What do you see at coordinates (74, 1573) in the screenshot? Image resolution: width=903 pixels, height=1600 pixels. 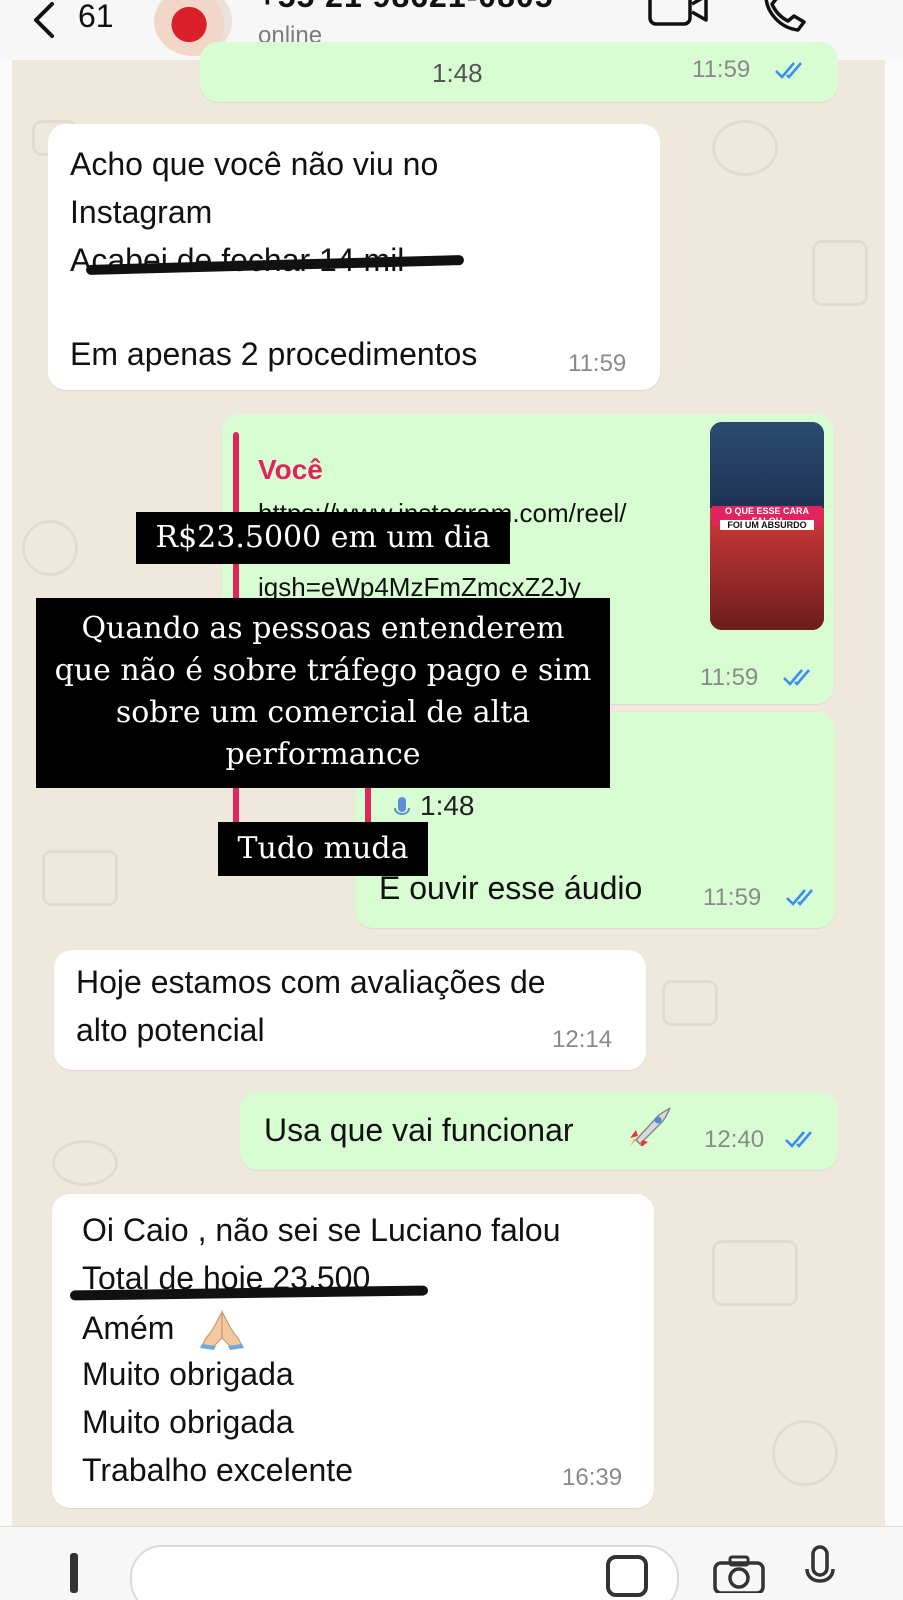 I see `plus-icon` at bounding box center [74, 1573].